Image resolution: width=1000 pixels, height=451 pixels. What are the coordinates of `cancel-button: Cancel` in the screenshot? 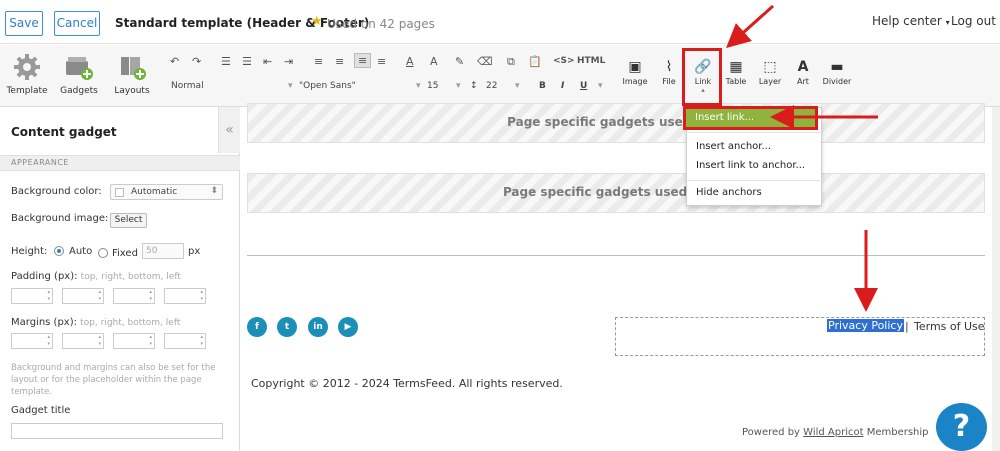 It's located at (77, 23).